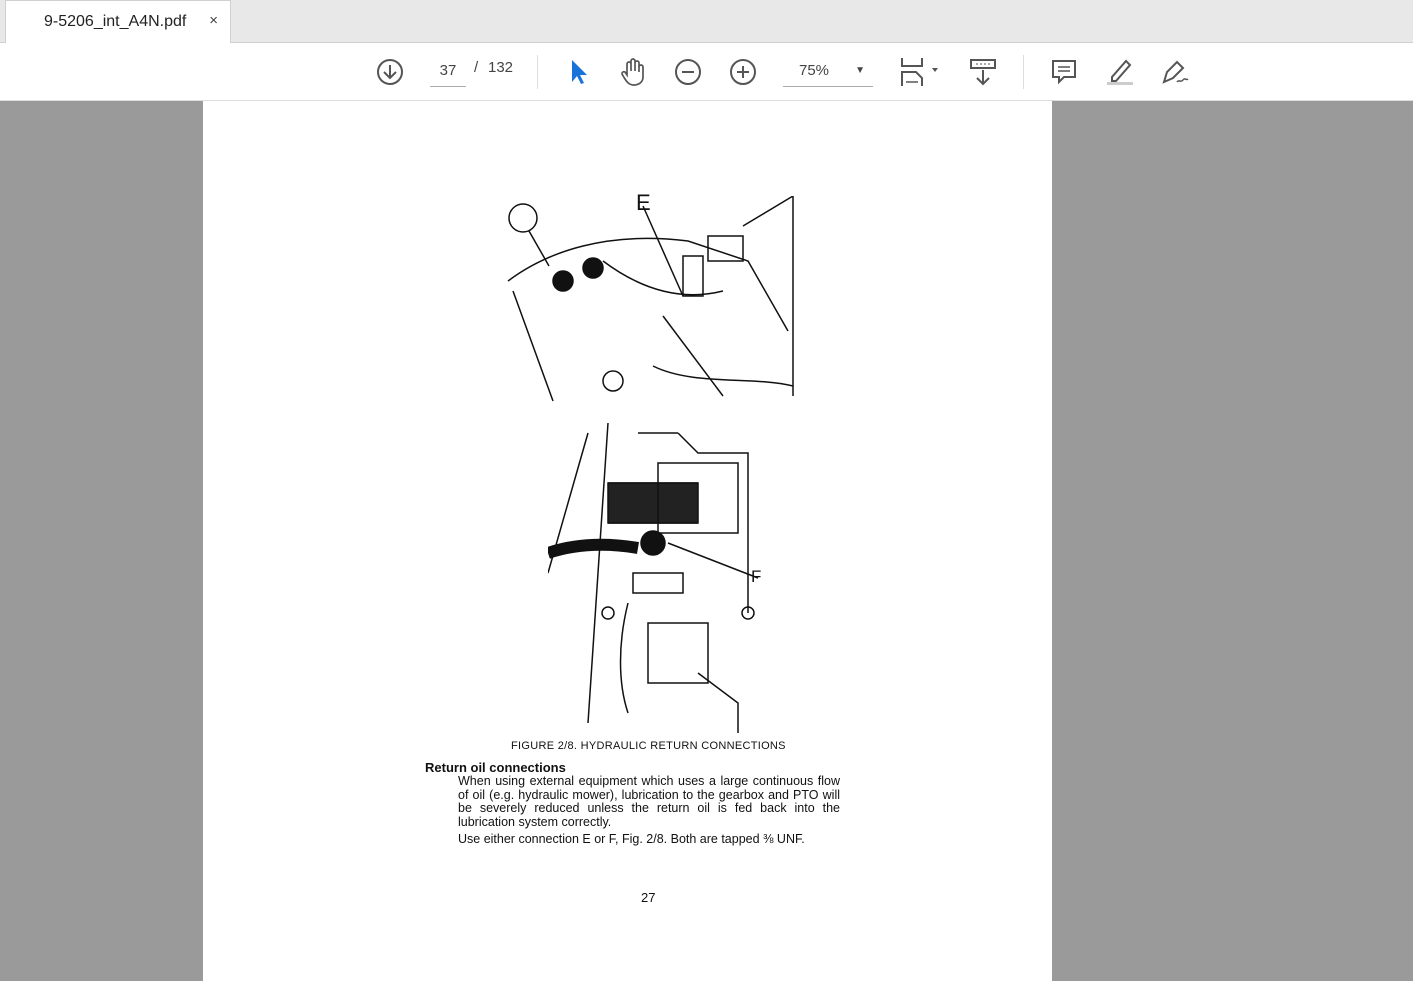 This screenshot has width=1413, height=981. I want to click on download-icon, so click(390, 72).